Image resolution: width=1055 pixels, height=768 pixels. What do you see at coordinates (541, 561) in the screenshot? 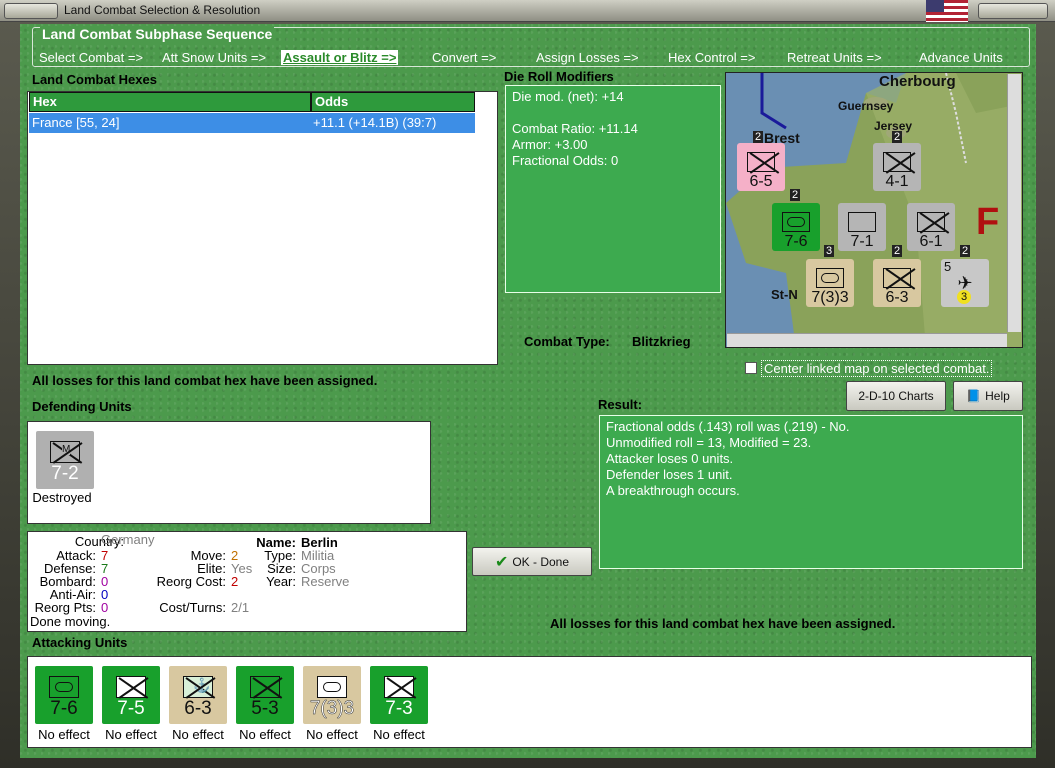
I see `ok-done-label: OK - Done` at bounding box center [541, 561].